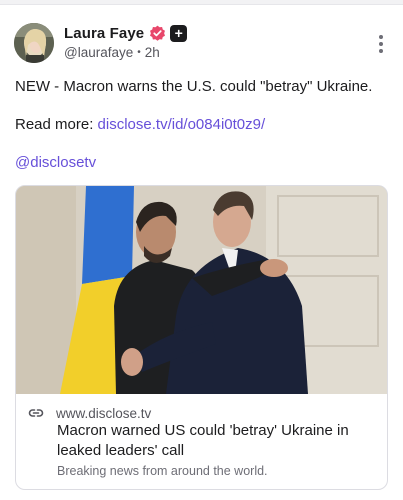 This screenshot has height=500, width=403. I want to click on avatar-image, so click(34, 43).